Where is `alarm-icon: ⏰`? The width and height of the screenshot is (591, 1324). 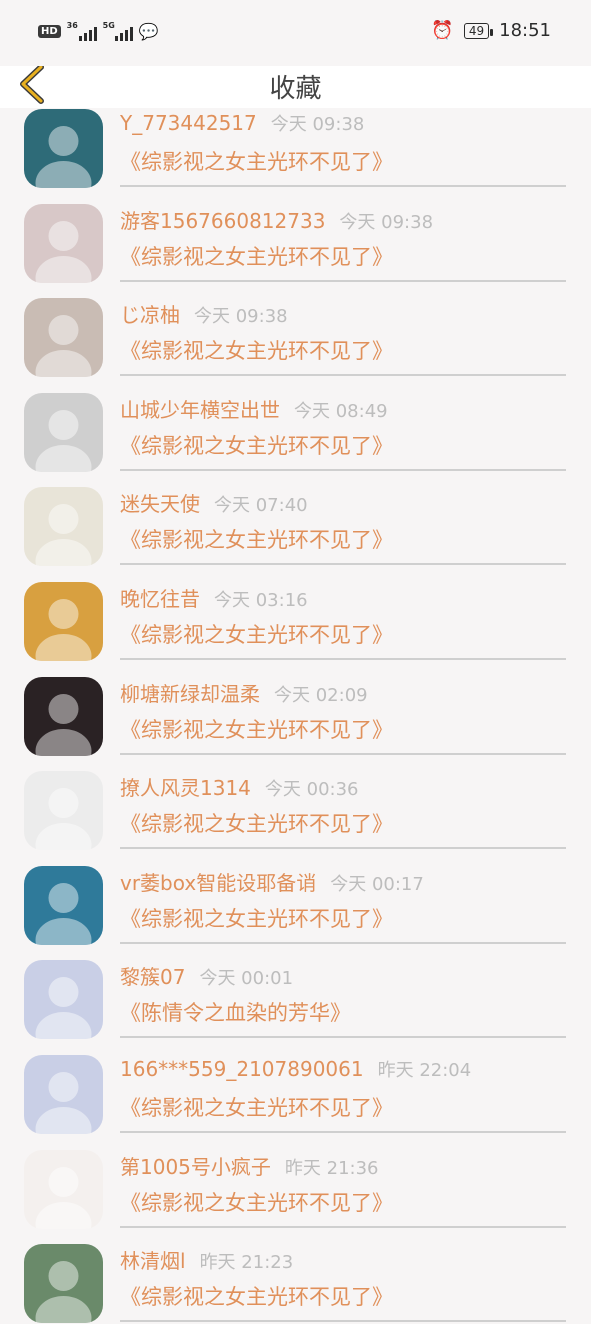 alarm-icon: ⏰ is located at coordinates (442, 30).